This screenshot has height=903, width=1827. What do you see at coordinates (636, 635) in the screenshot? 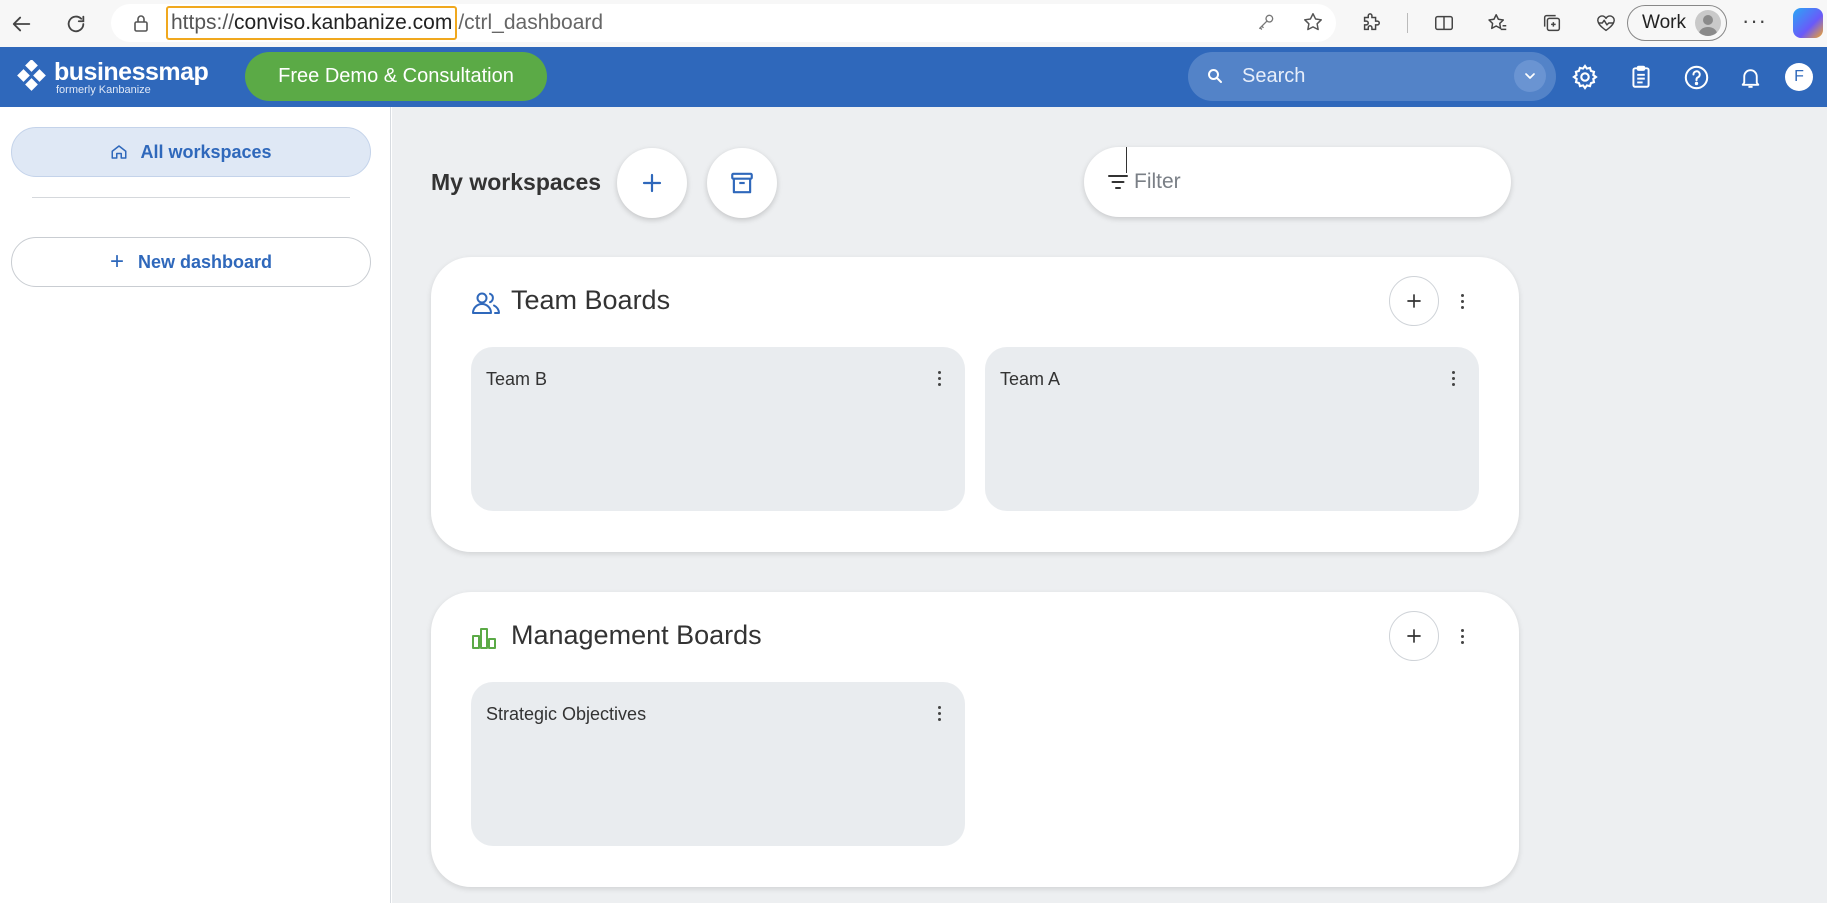
I see `workspace-title: Management Boards` at bounding box center [636, 635].